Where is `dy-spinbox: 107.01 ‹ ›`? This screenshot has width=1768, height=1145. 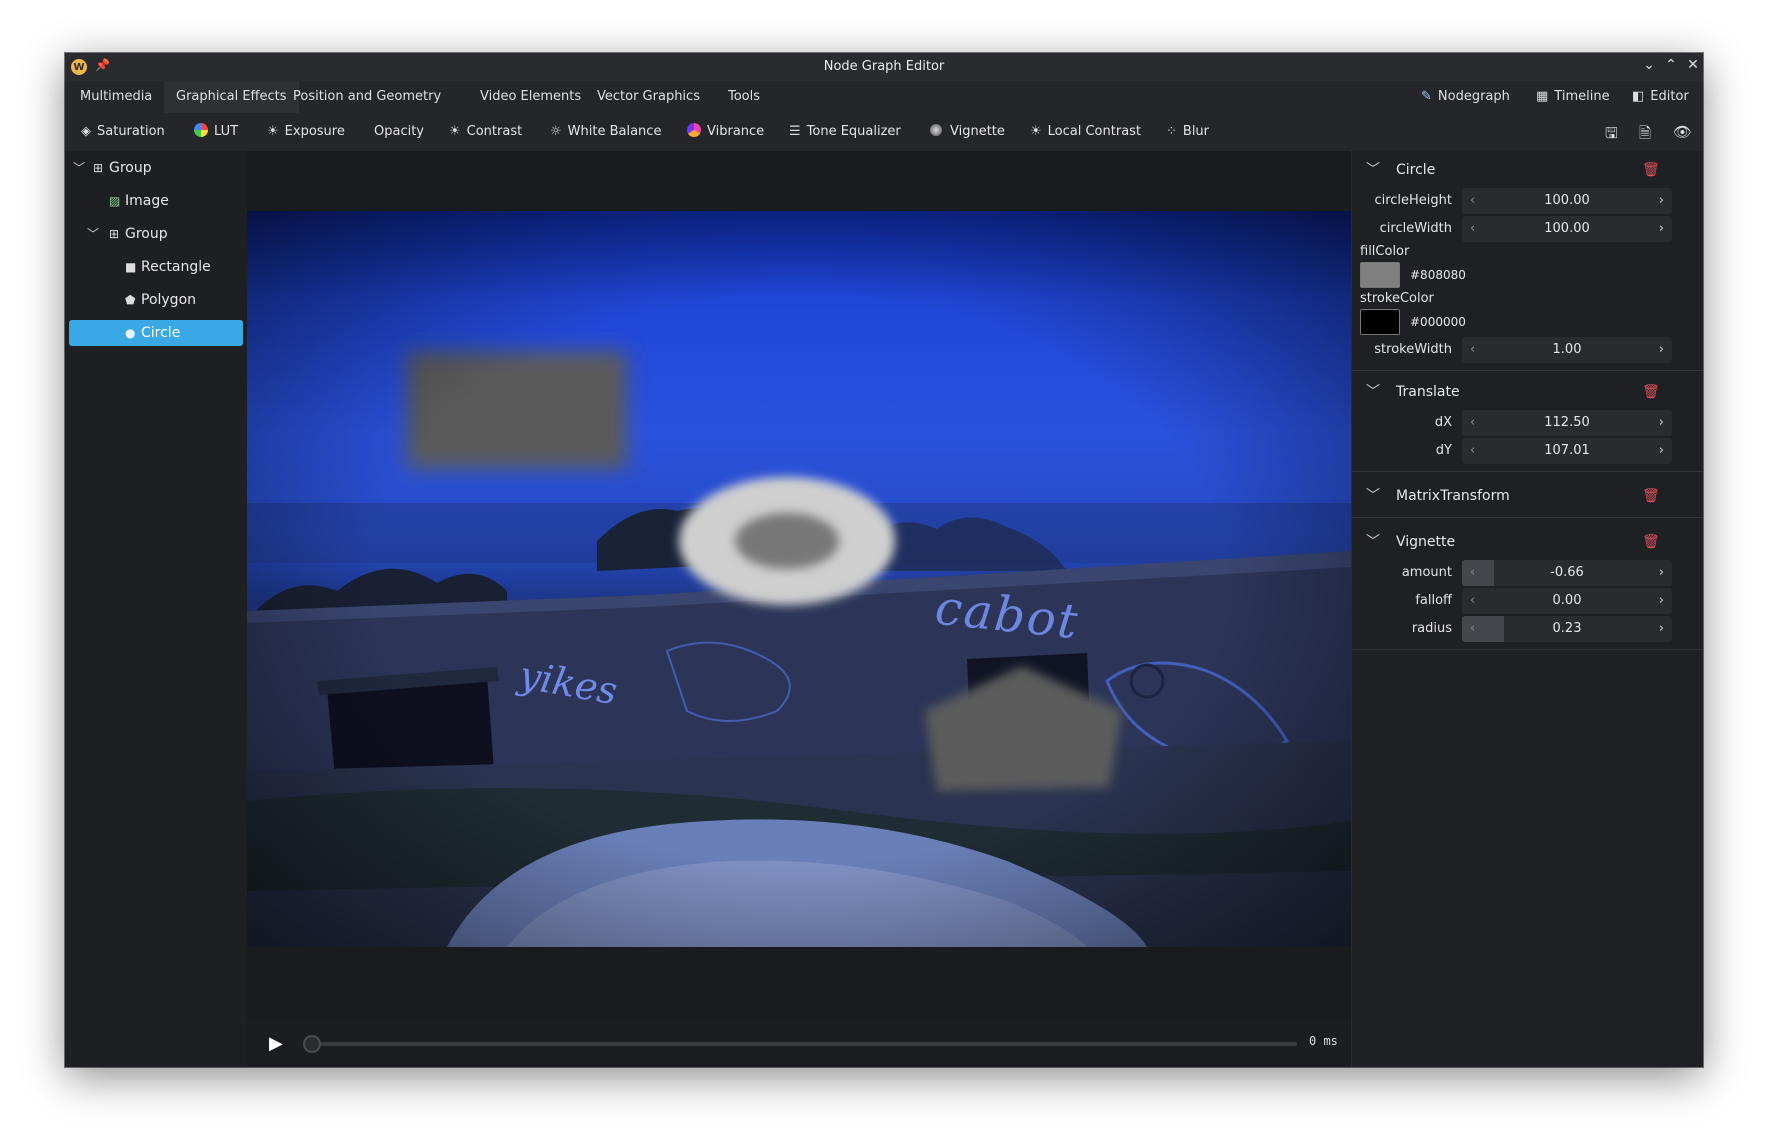
dy-spinbox: 107.01 ‹ › is located at coordinates (1567, 451).